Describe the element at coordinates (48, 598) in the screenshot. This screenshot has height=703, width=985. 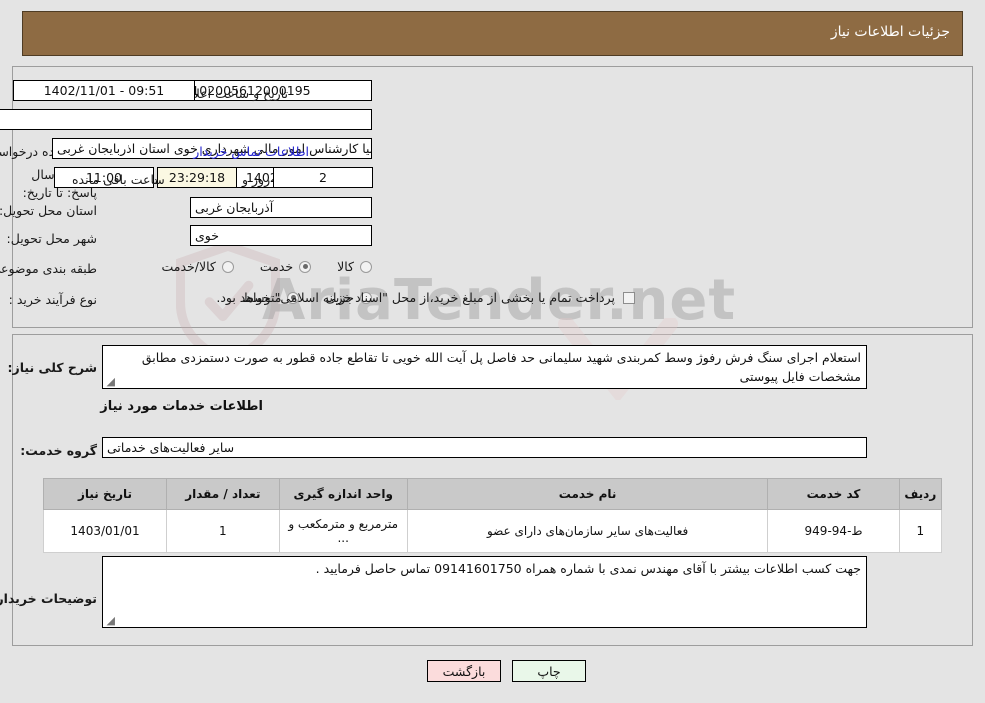
I see `label-buyer-comments: توضیحات خریدار:` at that location.